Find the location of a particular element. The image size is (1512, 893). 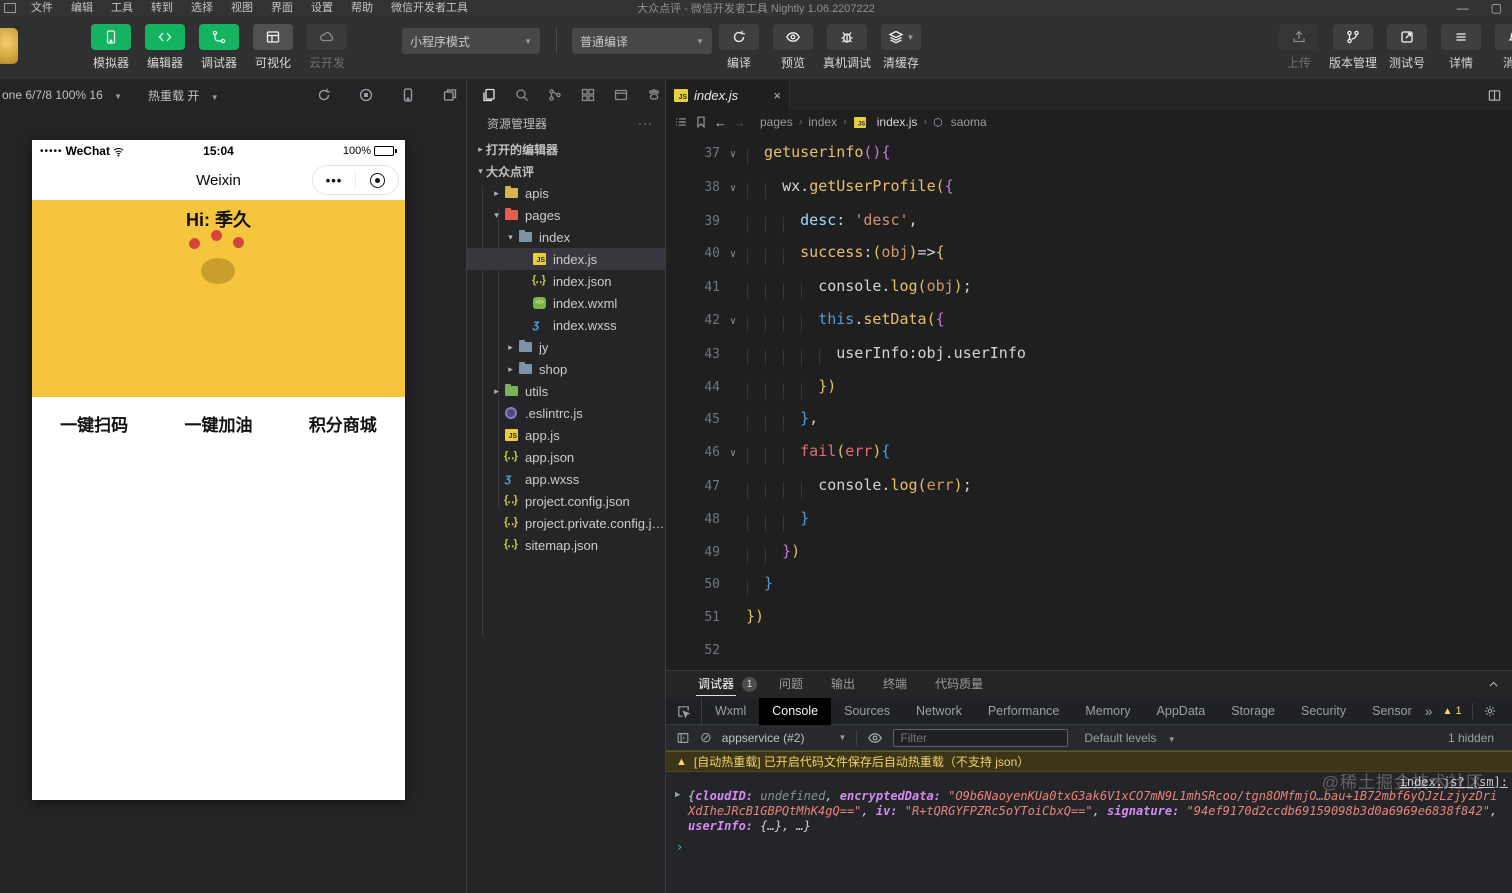

devtools-tab-AppData: AppData is located at coordinates (1181, 711).